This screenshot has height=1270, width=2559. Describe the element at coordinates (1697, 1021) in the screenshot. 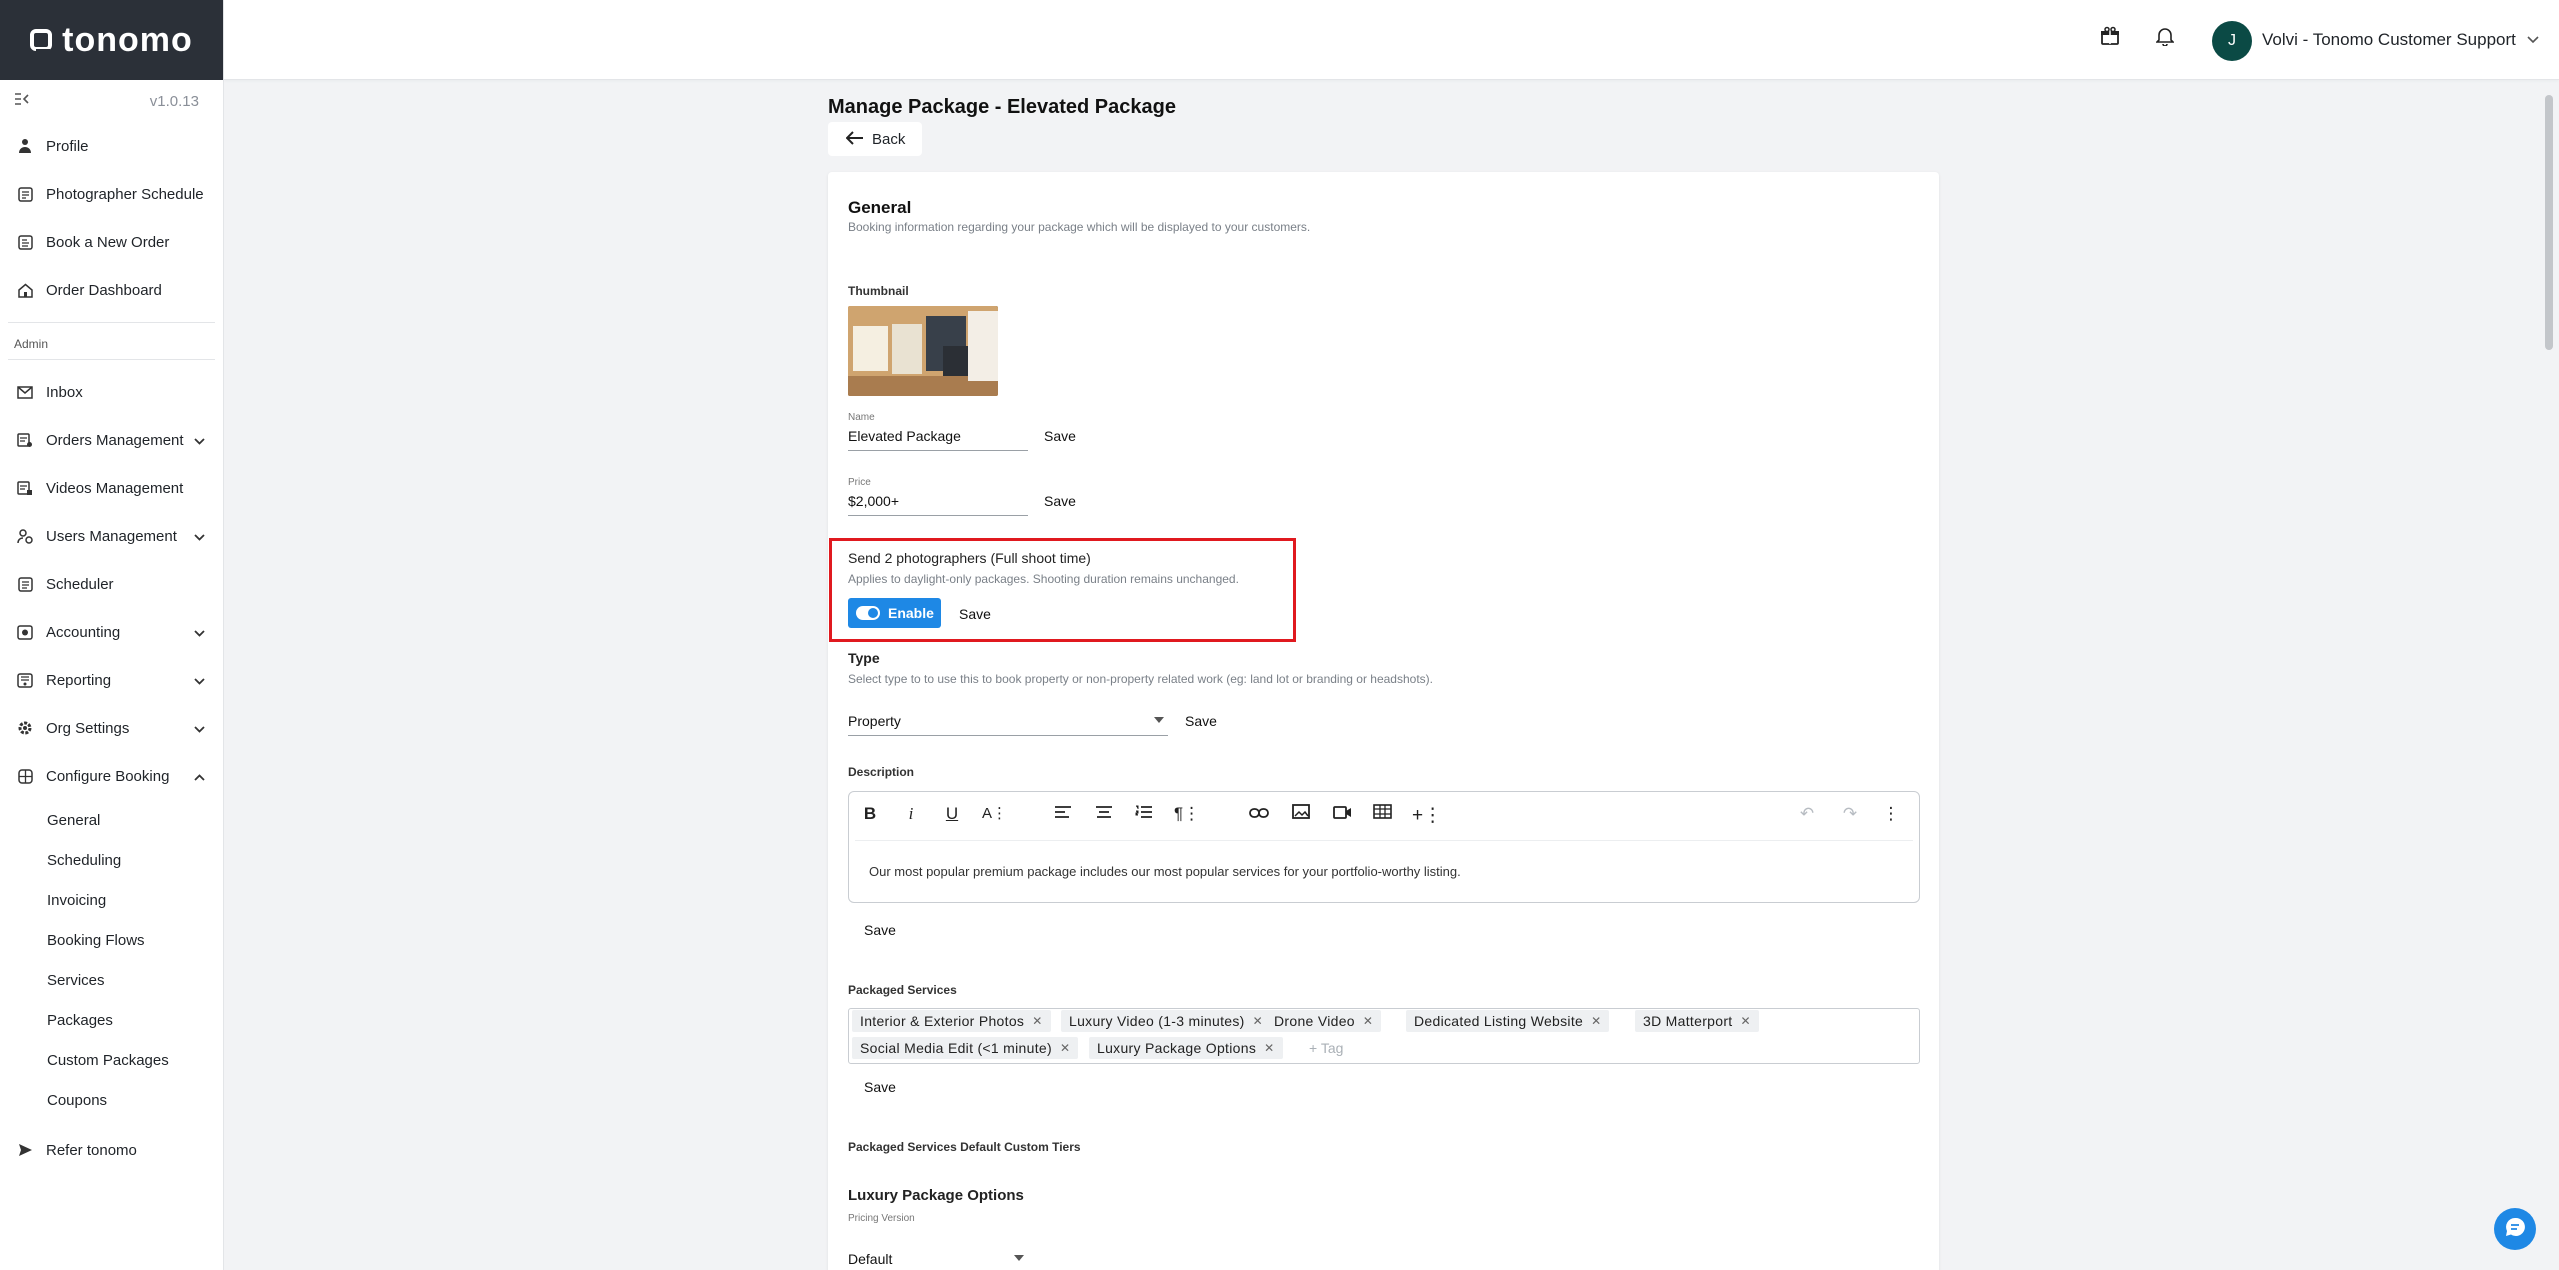

I see `service-tag: 3D Matterport ✕` at that location.